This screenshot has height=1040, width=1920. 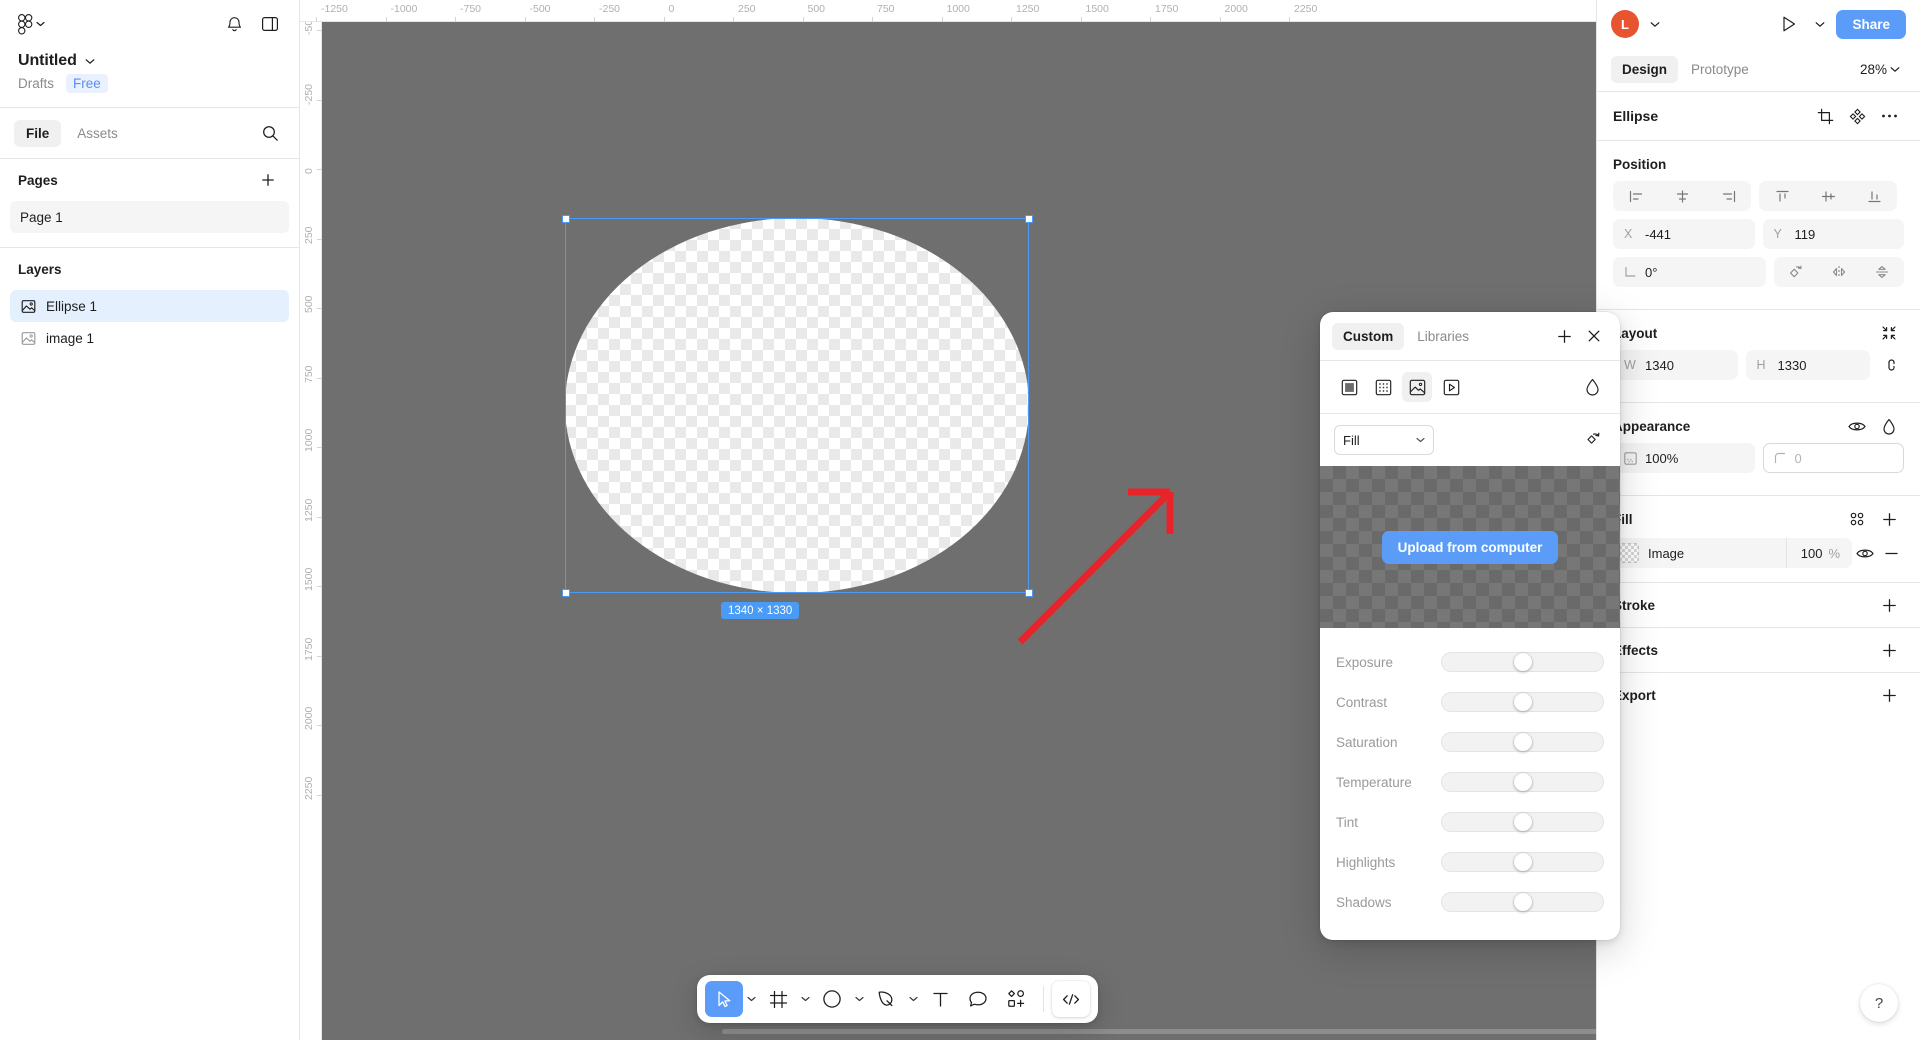 I want to click on text-tool-button, so click(x=940, y=999).